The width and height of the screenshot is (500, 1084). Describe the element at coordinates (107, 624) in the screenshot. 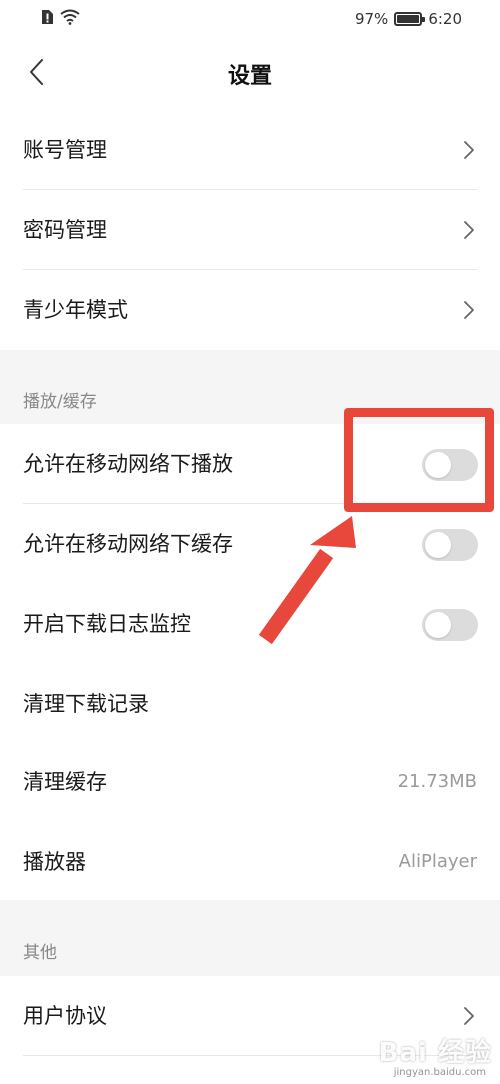

I see `row-label: 开启下载日志监控` at that location.